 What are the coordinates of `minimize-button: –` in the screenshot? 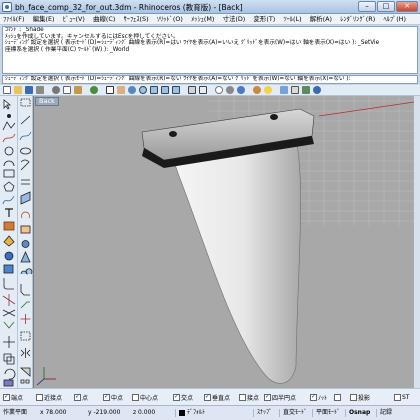 It's located at (367, 6).